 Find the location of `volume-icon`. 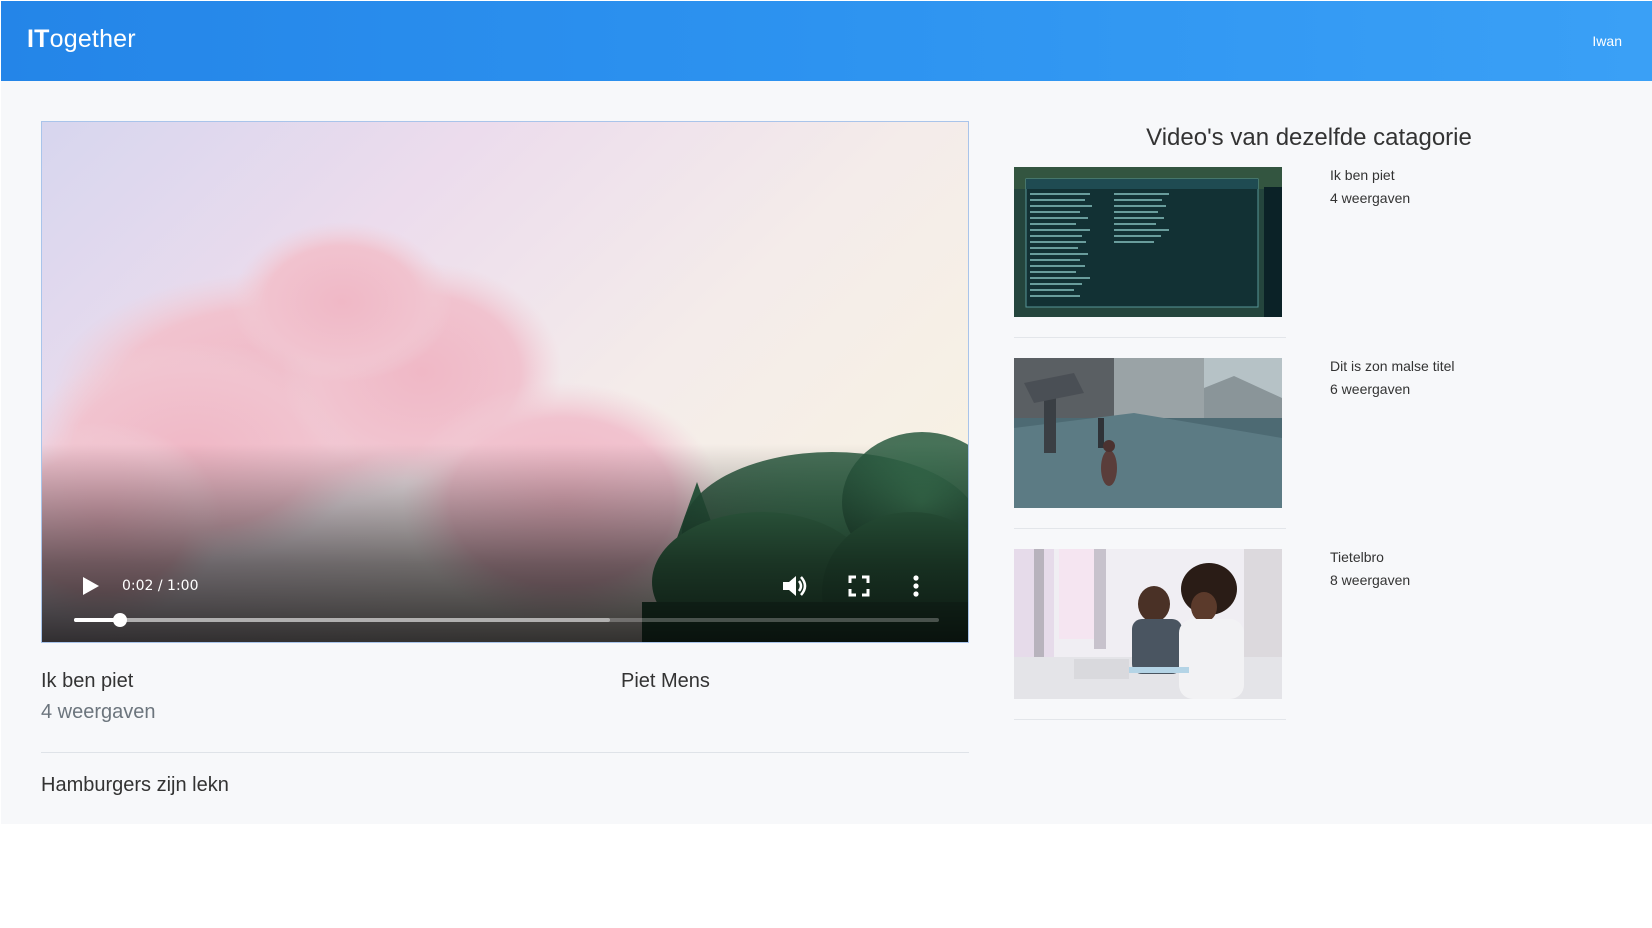

volume-icon is located at coordinates (795, 586).